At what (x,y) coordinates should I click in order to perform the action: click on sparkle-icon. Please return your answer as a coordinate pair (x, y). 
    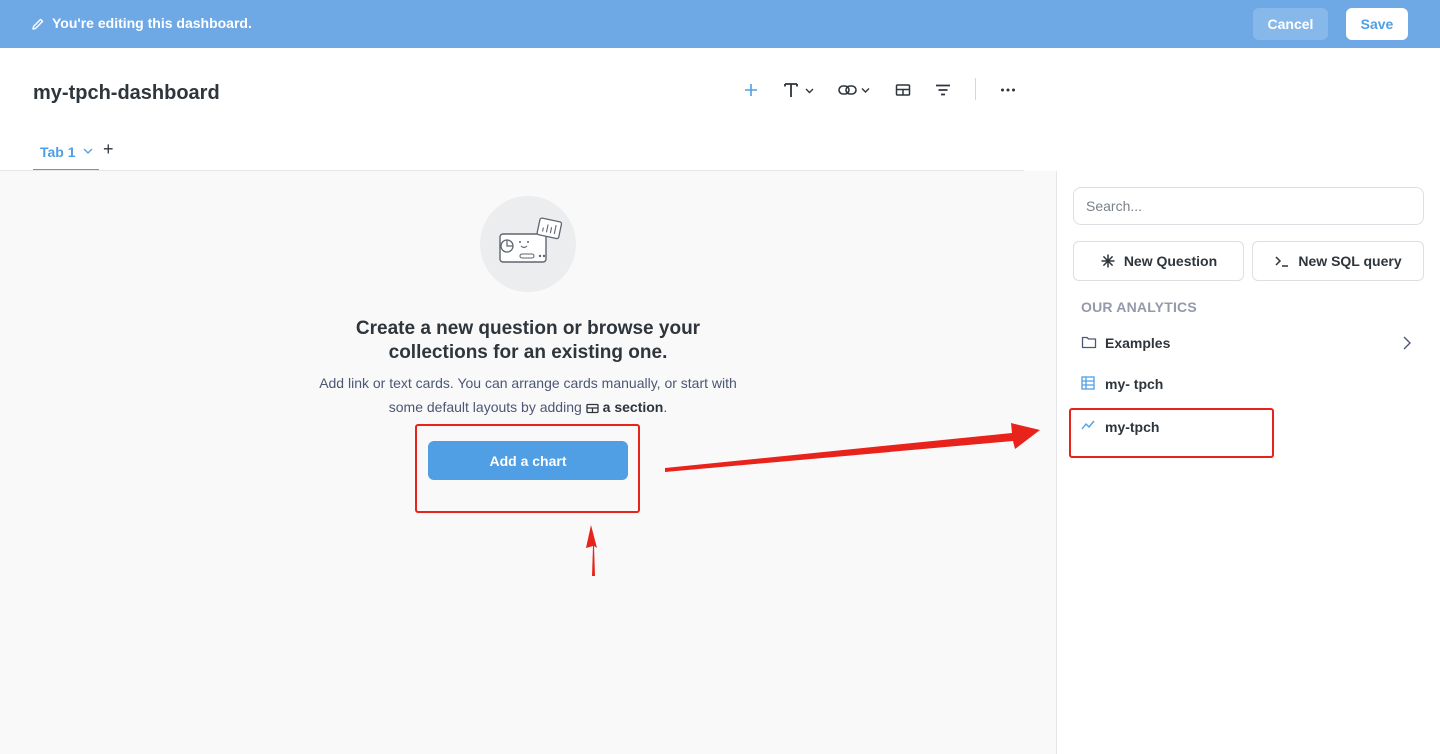
    Looking at the image, I should click on (1108, 261).